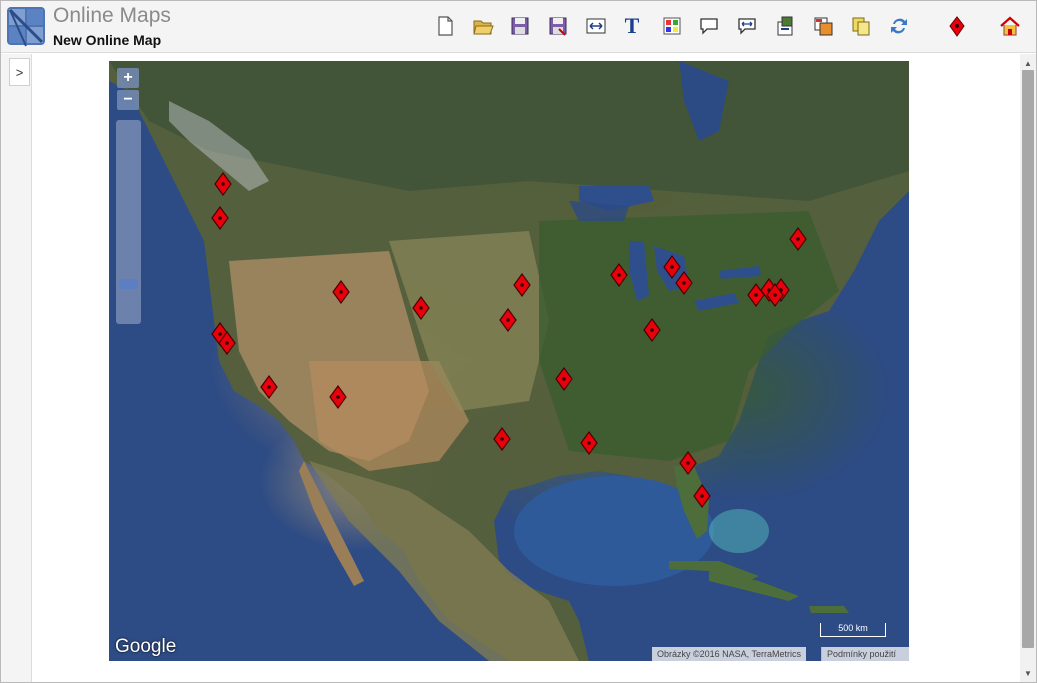  What do you see at coordinates (128, 100) in the screenshot?
I see `zoom-out-button: −` at bounding box center [128, 100].